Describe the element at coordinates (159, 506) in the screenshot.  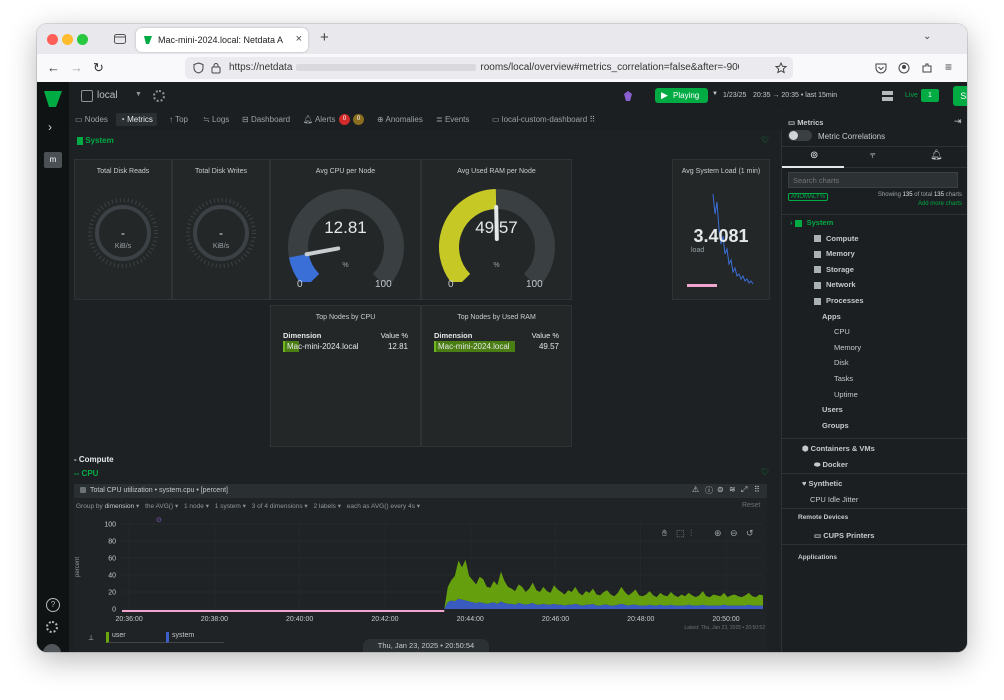
I see `aggregation-dropdown: the AVG()` at that location.